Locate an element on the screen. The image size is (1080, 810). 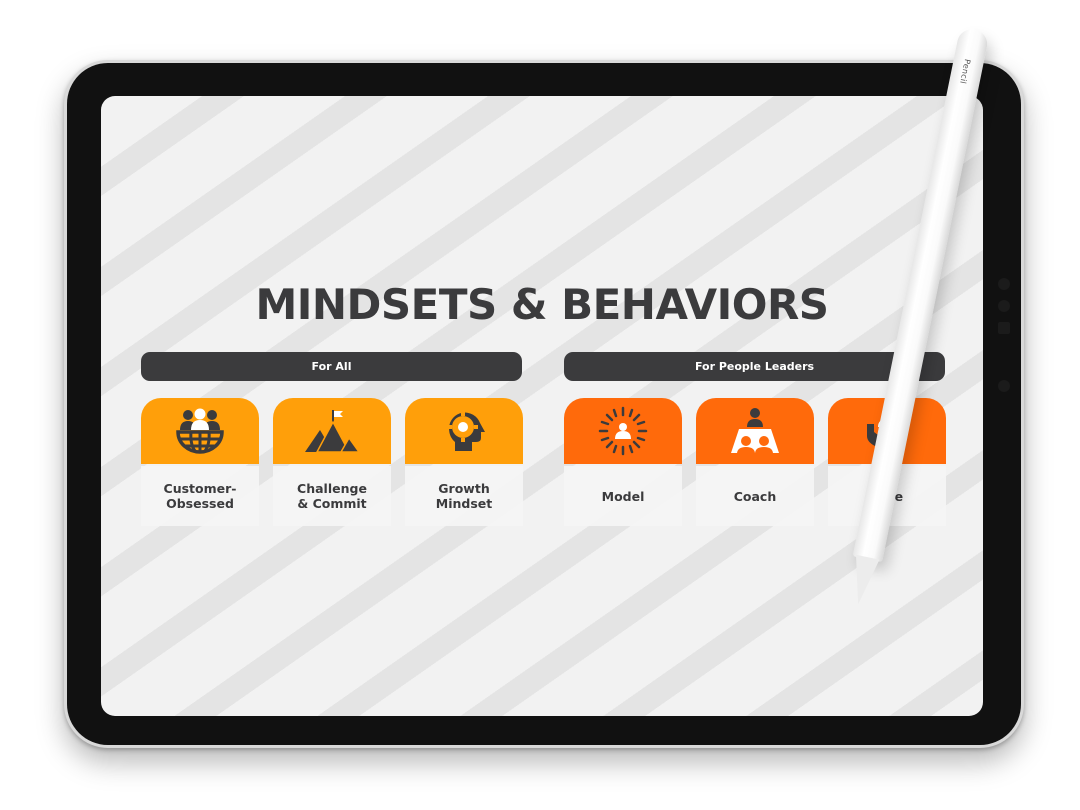
pencil-brand-label: Pencil is located at coordinates (965, 71).